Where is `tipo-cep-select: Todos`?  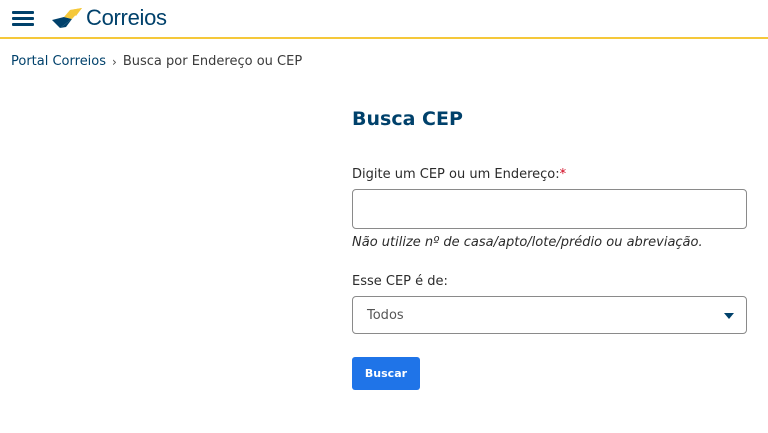 tipo-cep-select: Todos is located at coordinates (549, 315).